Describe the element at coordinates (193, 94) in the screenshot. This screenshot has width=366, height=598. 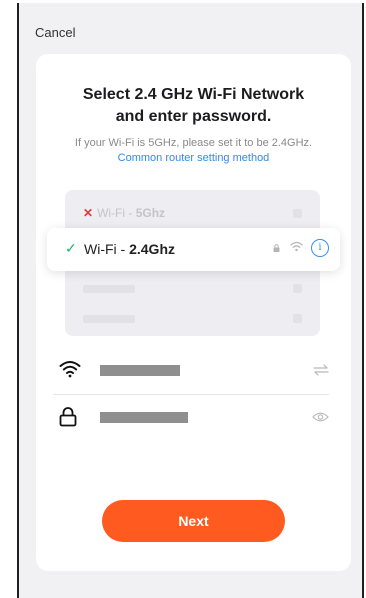
I see `title-line-1: Select 2.4 GHz Wi-Fi Network` at that location.